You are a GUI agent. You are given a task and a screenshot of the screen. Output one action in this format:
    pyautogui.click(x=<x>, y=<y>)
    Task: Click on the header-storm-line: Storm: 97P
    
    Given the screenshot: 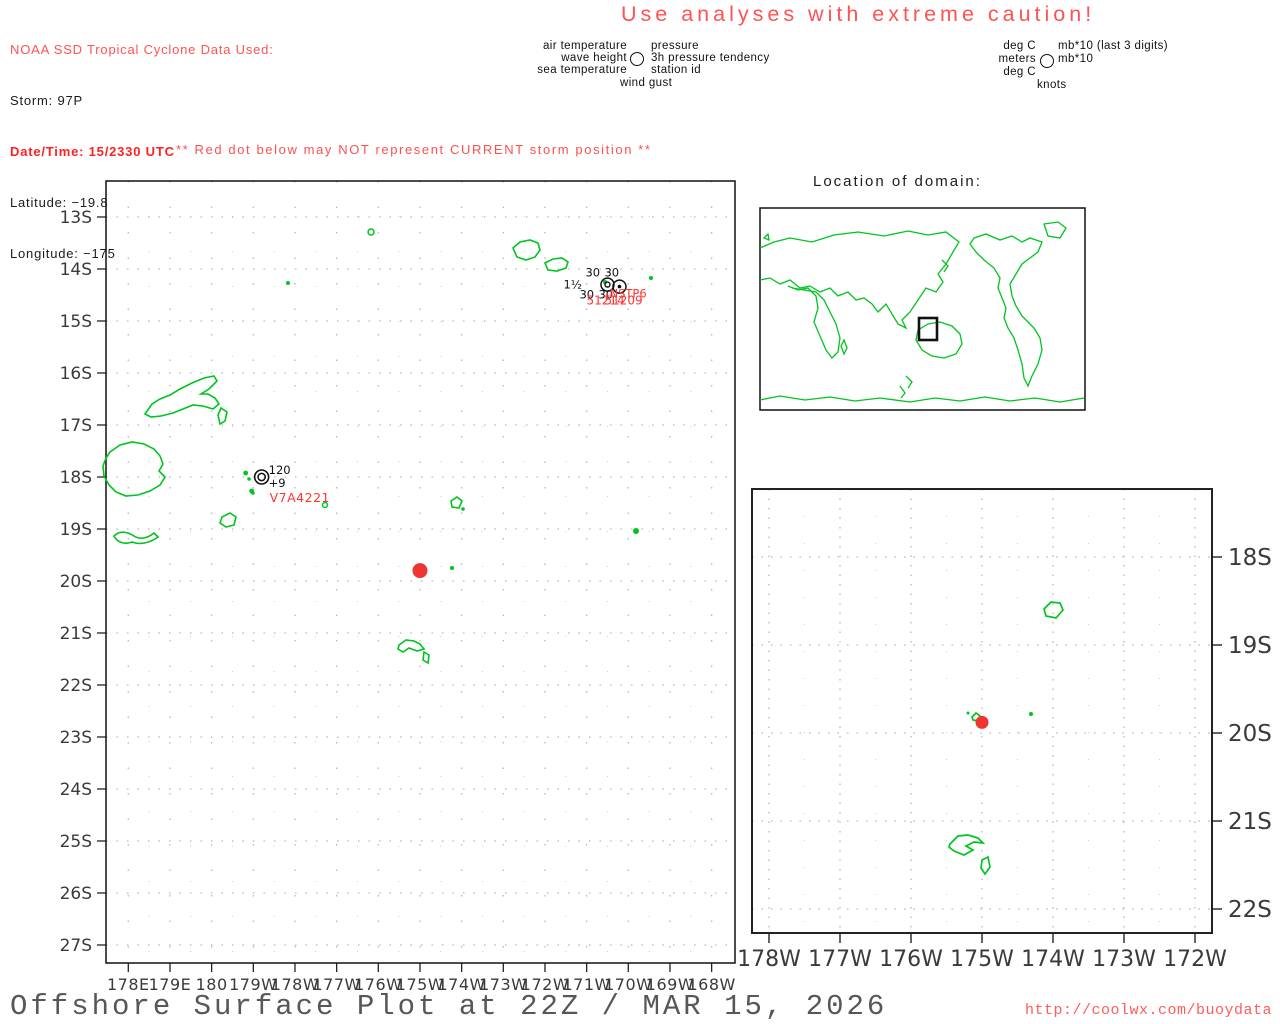 What is the action you would take?
    pyautogui.click(x=47, y=100)
    